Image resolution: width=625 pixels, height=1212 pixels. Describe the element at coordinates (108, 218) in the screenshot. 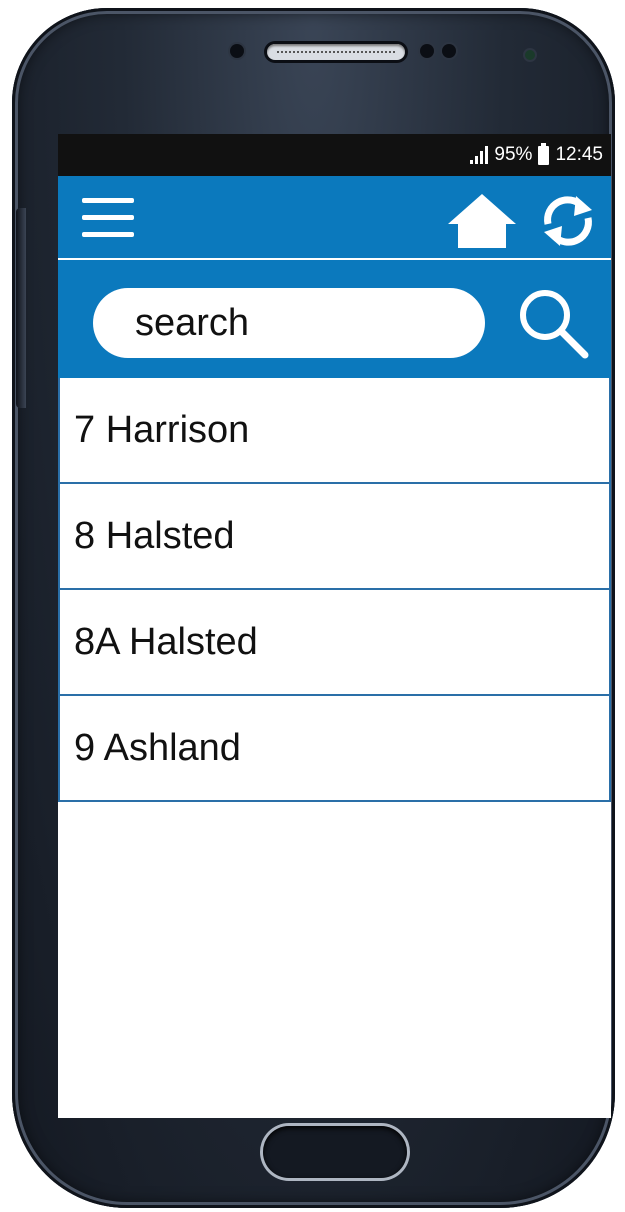

I see `hamburger-menu-icon` at that location.